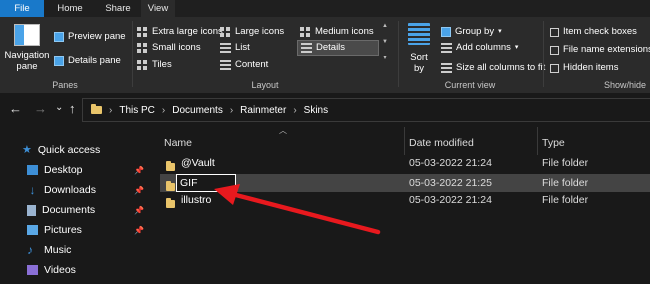  I want to click on sidebar-item-music: ♪ Music, so click(49, 250).